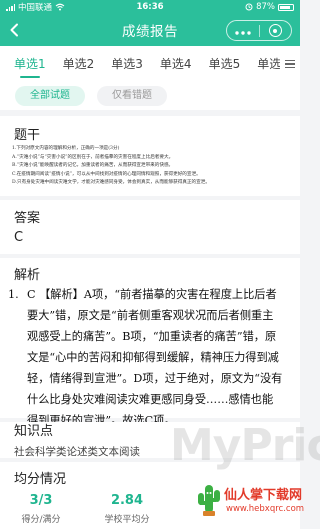  What do you see at coordinates (27, 218) in the screenshot?
I see `answer-title: 答案` at bounding box center [27, 218].